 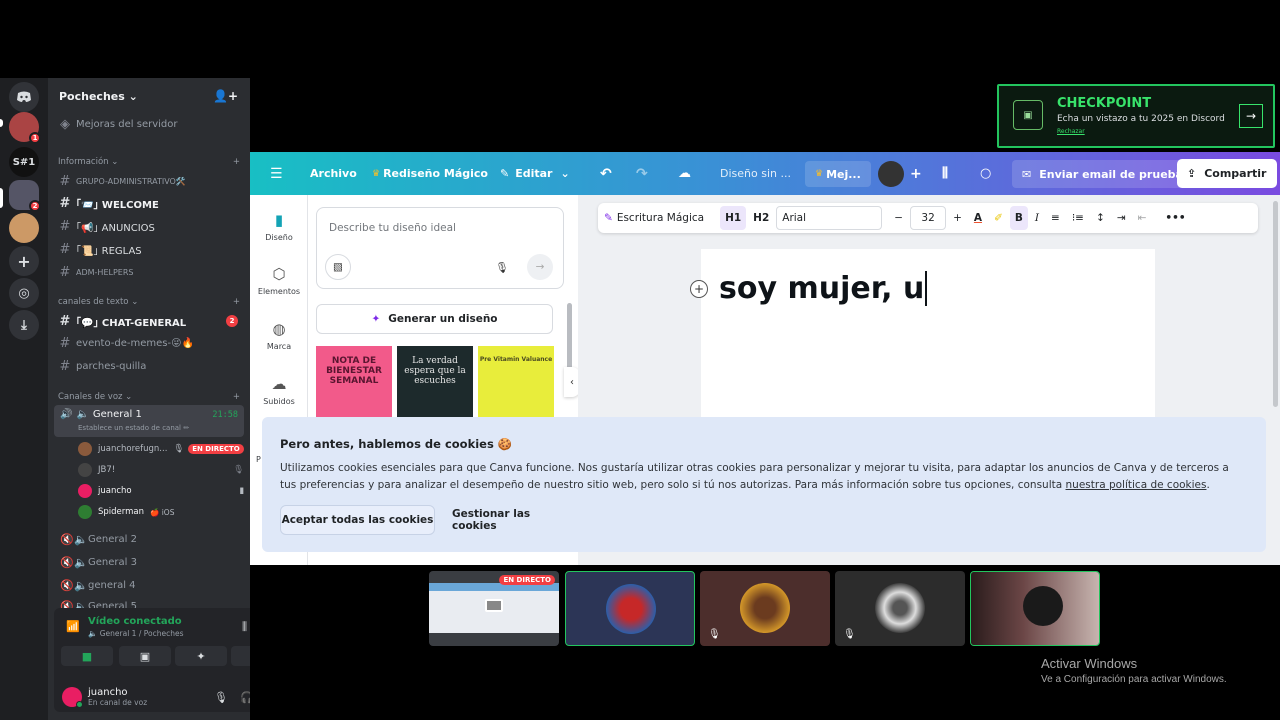 I want to click on menu-editar: ✎ Editar ⌄, so click(x=535, y=173).